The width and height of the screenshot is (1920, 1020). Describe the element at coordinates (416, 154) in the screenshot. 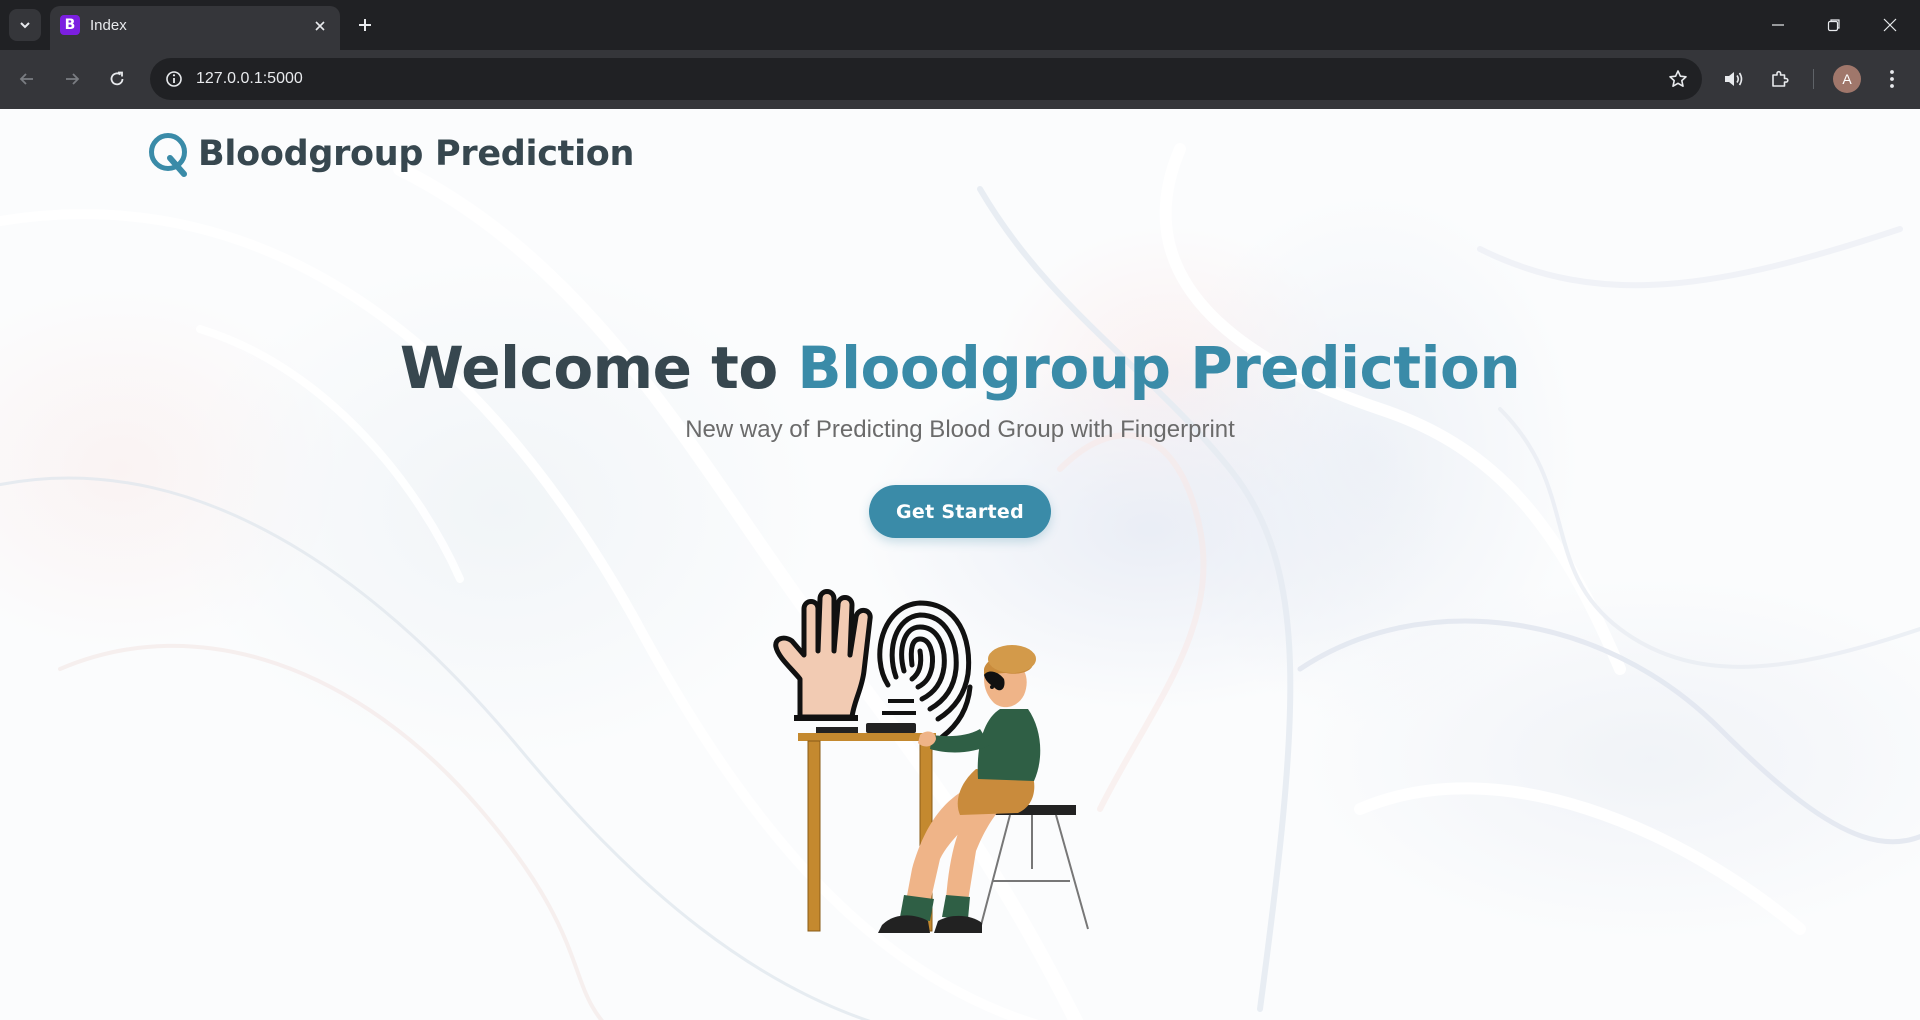

I see `brand-title: Bloodgroup Prediction` at that location.